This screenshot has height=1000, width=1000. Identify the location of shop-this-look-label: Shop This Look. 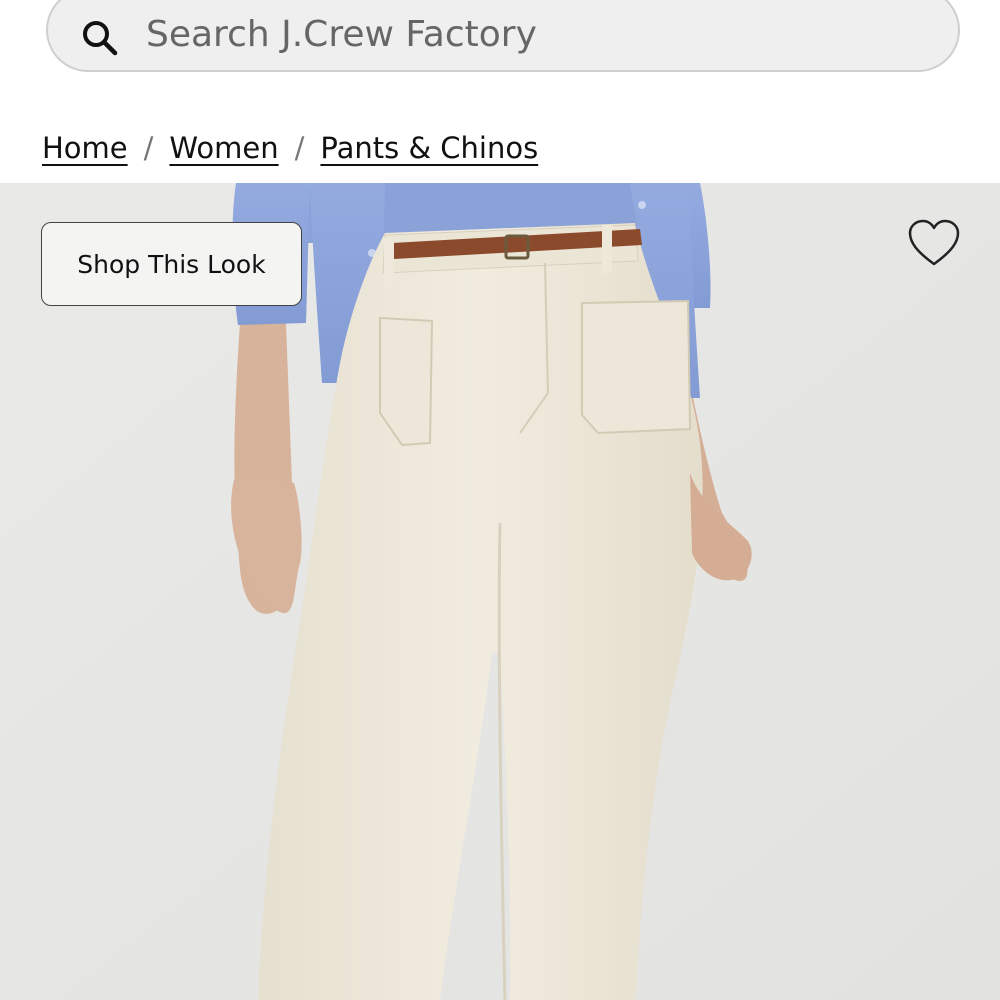
(171, 264).